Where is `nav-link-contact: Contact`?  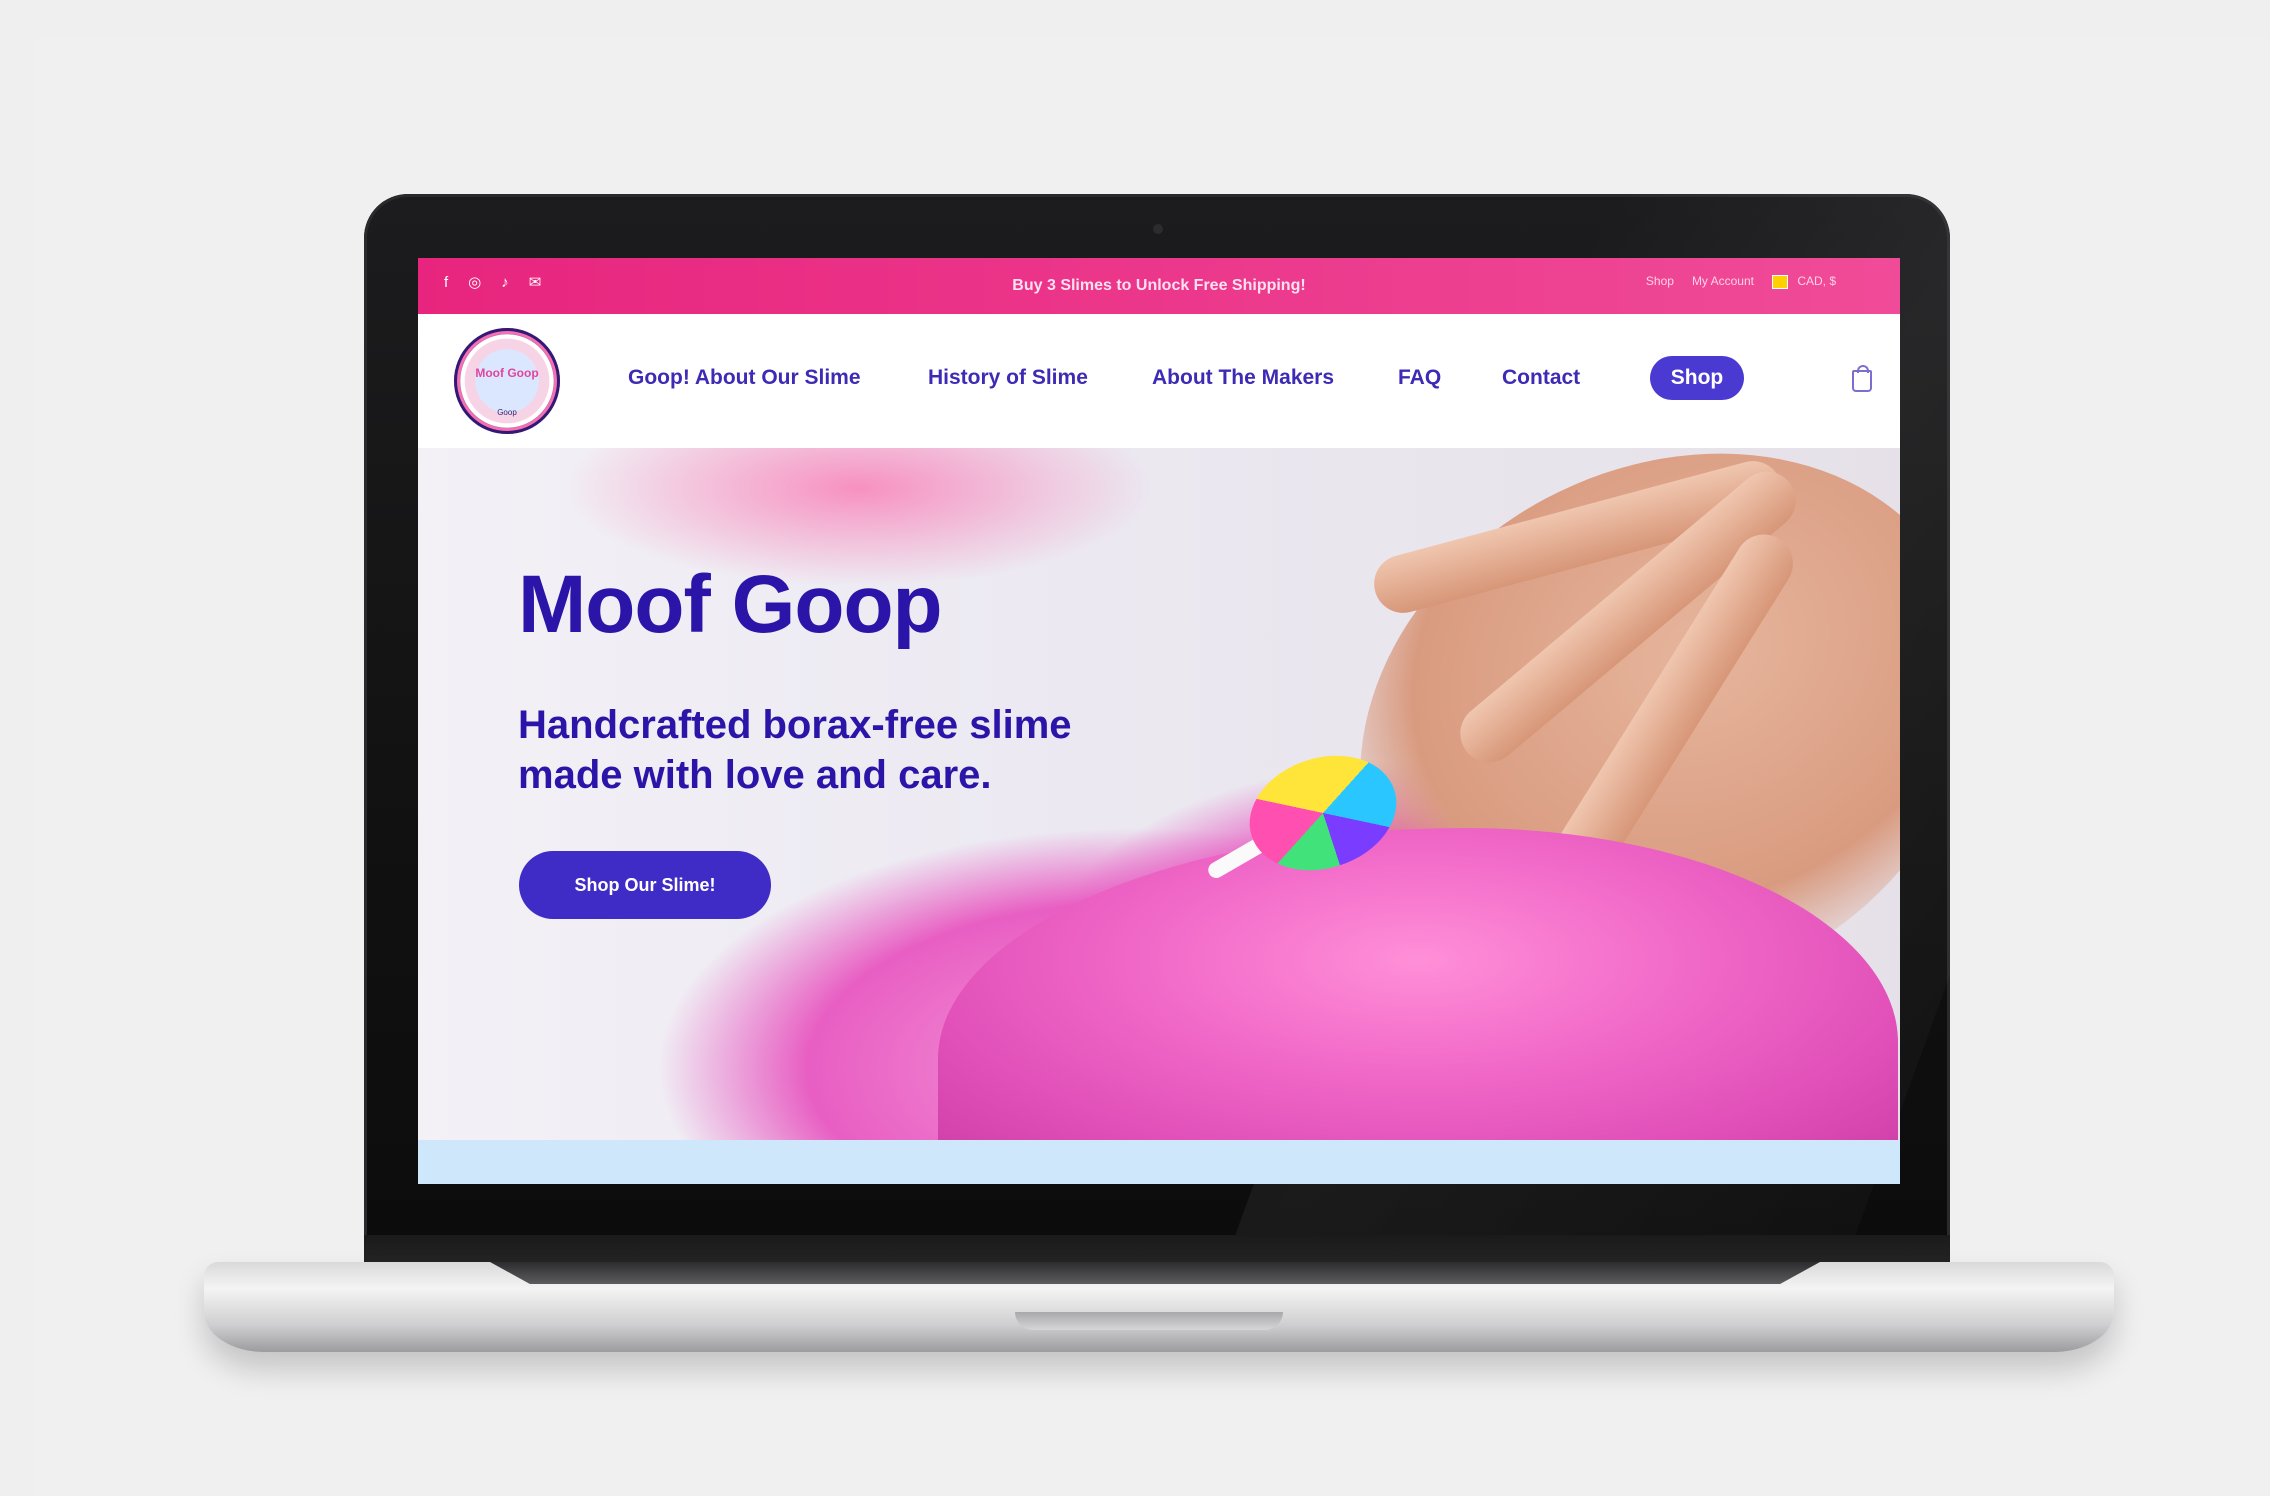 nav-link-contact: Contact is located at coordinates (1541, 378).